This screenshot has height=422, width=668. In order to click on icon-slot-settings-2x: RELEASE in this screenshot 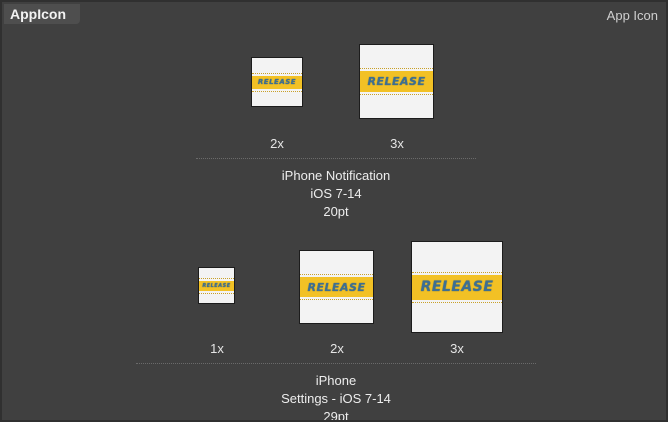, I will do `click(336, 287)`.